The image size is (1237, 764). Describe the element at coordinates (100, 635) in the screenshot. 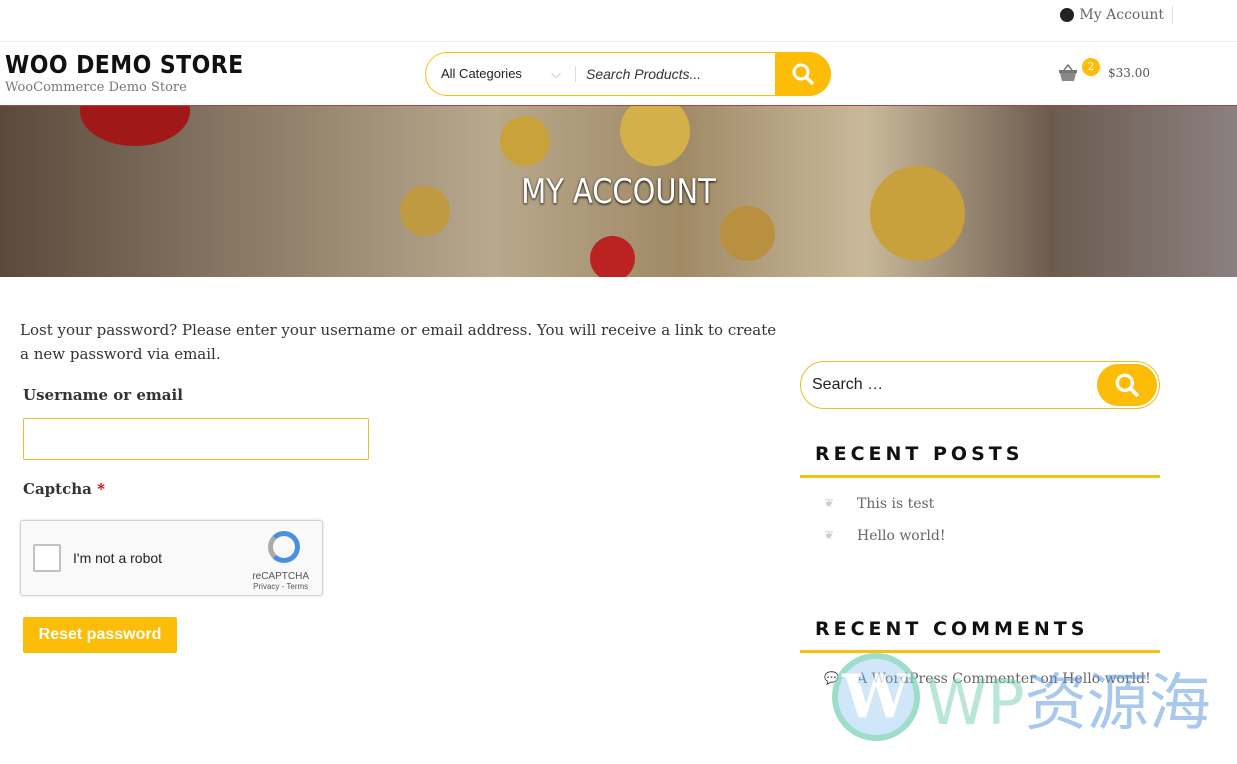

I see `reset-password-button: Reset password` at that location.